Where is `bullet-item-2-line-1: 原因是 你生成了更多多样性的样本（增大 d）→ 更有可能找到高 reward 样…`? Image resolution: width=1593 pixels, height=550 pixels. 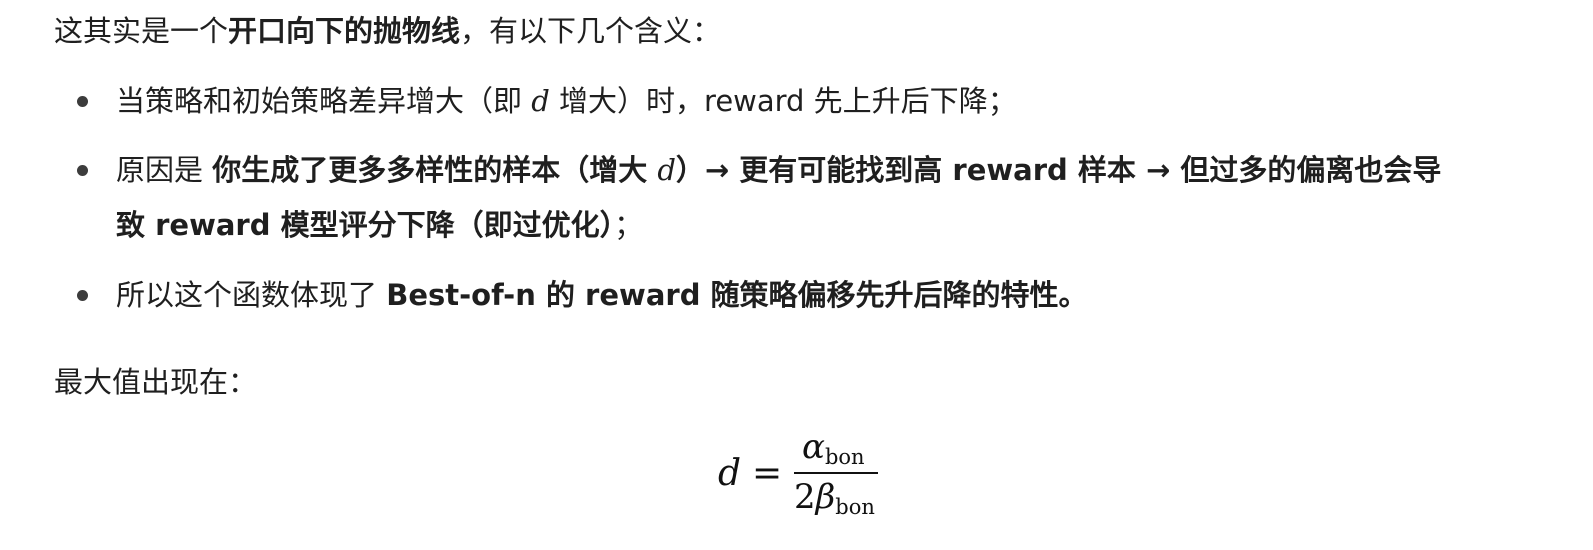 bullet-item-2-line-1: 原因是 你生成了更多多样性的样本（增大 d）→ 更有可能找到高 reward 样… is located at coordinates (778, 170).